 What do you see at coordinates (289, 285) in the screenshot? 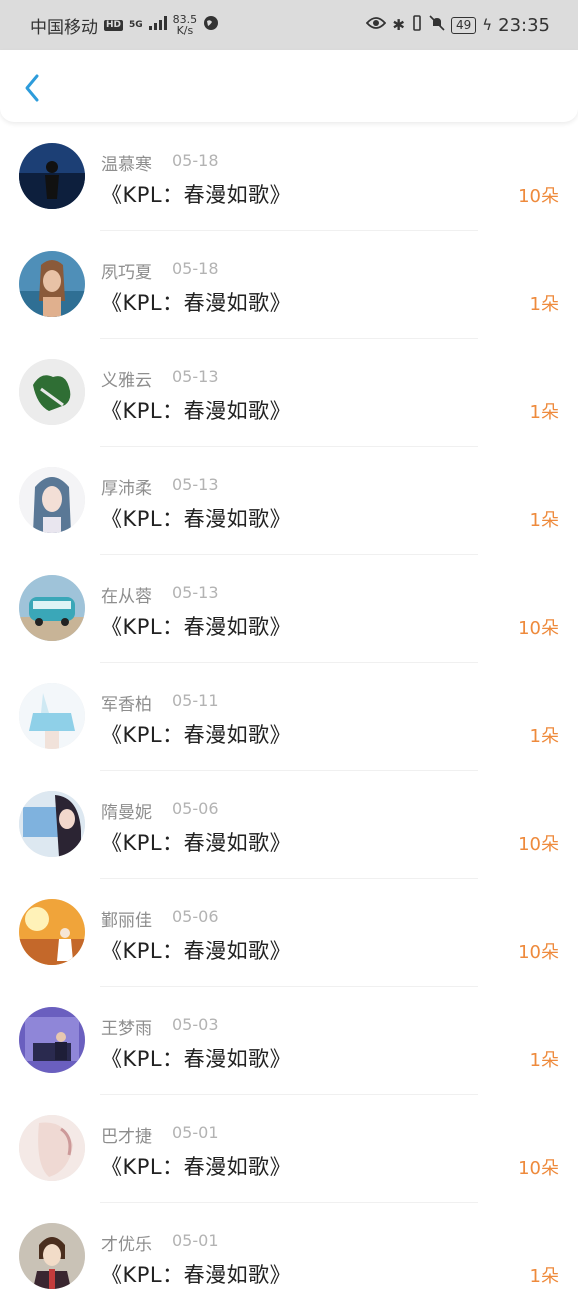
I see `list-item: 夙巧夏 05-18 《KPL：春漫如歌》 1朵` at bounding box center [289, 285].